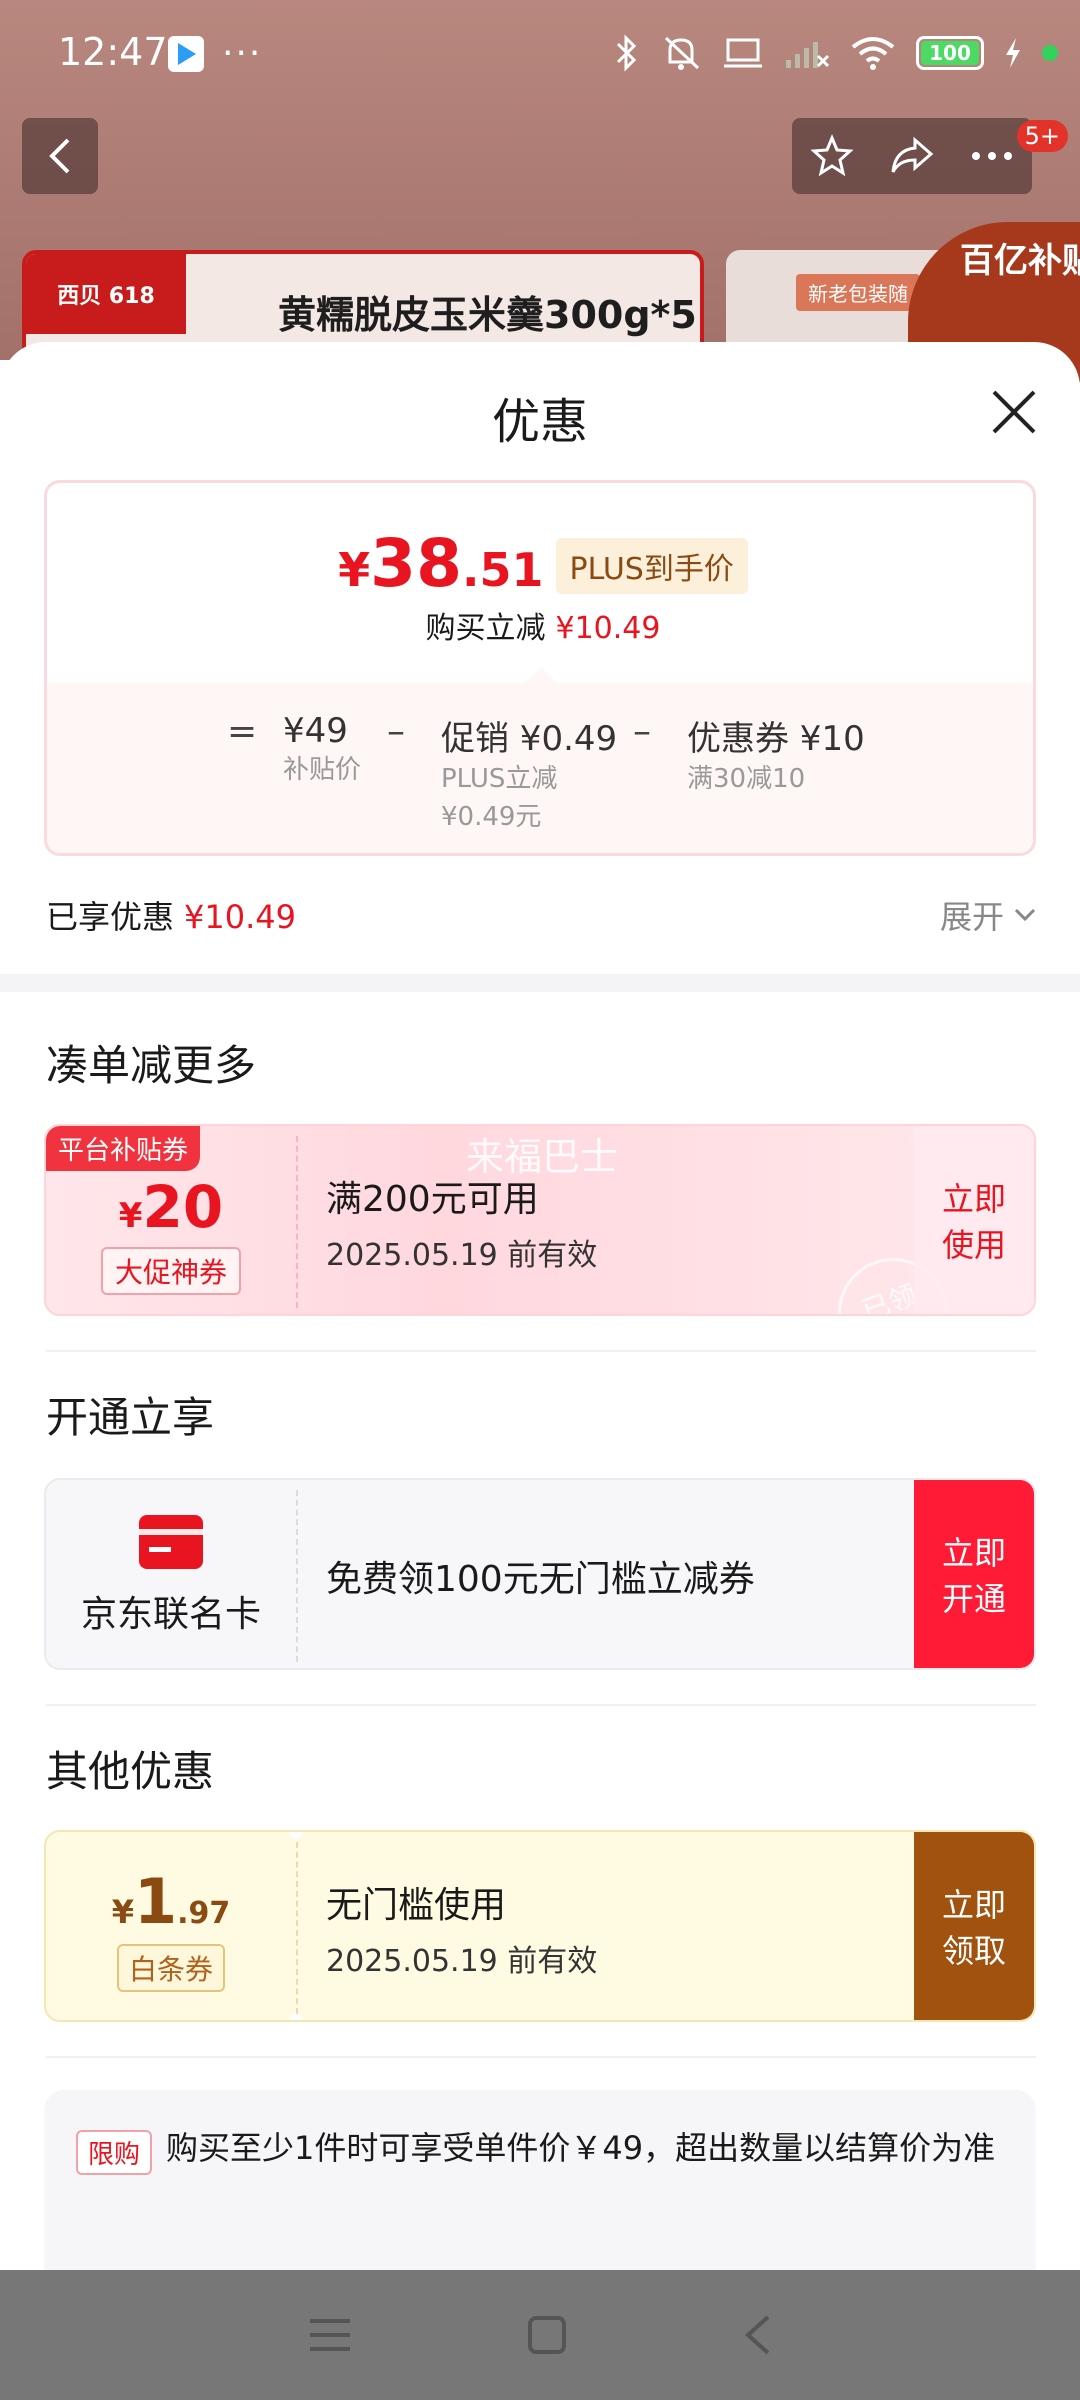 The height and width of the screenshot is (2400, 1080). What do you see at coordinates (242, 731) in the screenshot?
I see `breakdown-item: =` at bounding box center [242, 731].